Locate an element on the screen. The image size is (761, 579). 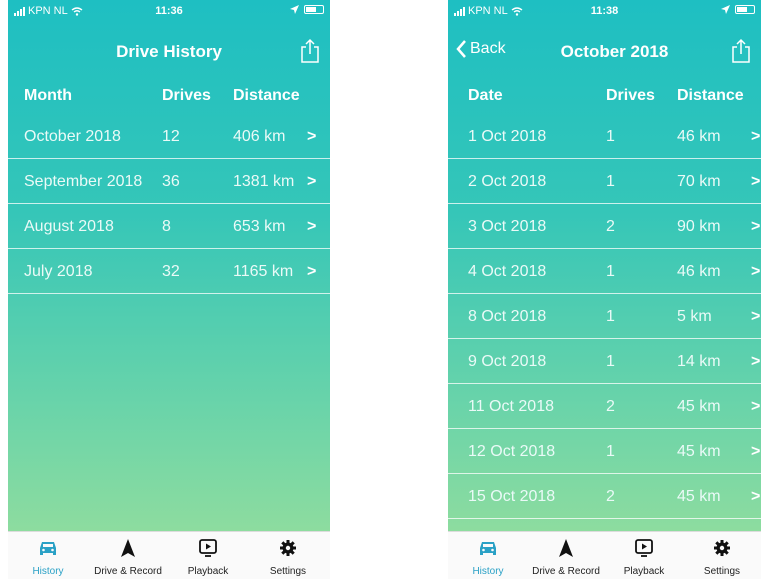
tab-label: Drive & Record is located at coordinates (566, 571).